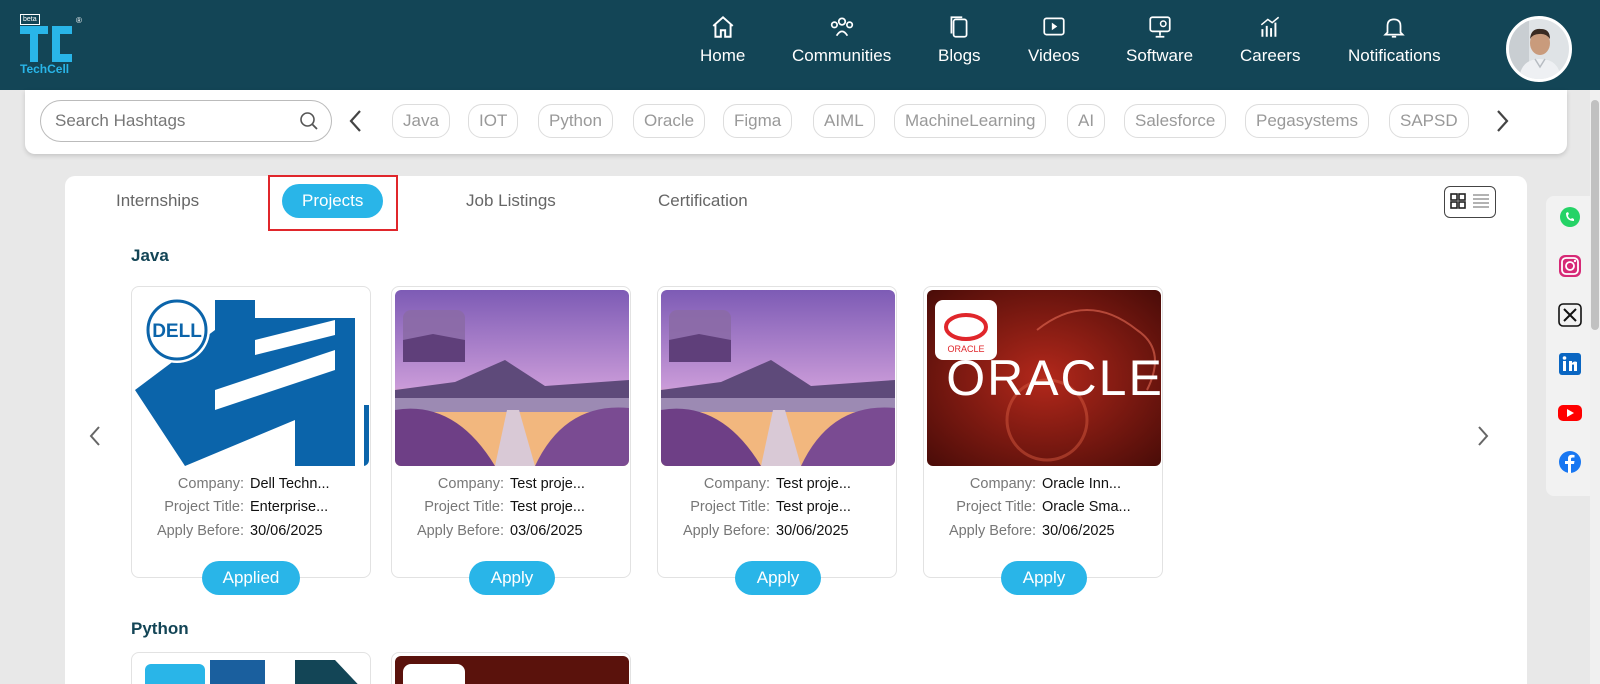  Describe the element at coordinates (965, 349) in the screenshot. I see `oracle-badge-text: ORACLE` at that location.